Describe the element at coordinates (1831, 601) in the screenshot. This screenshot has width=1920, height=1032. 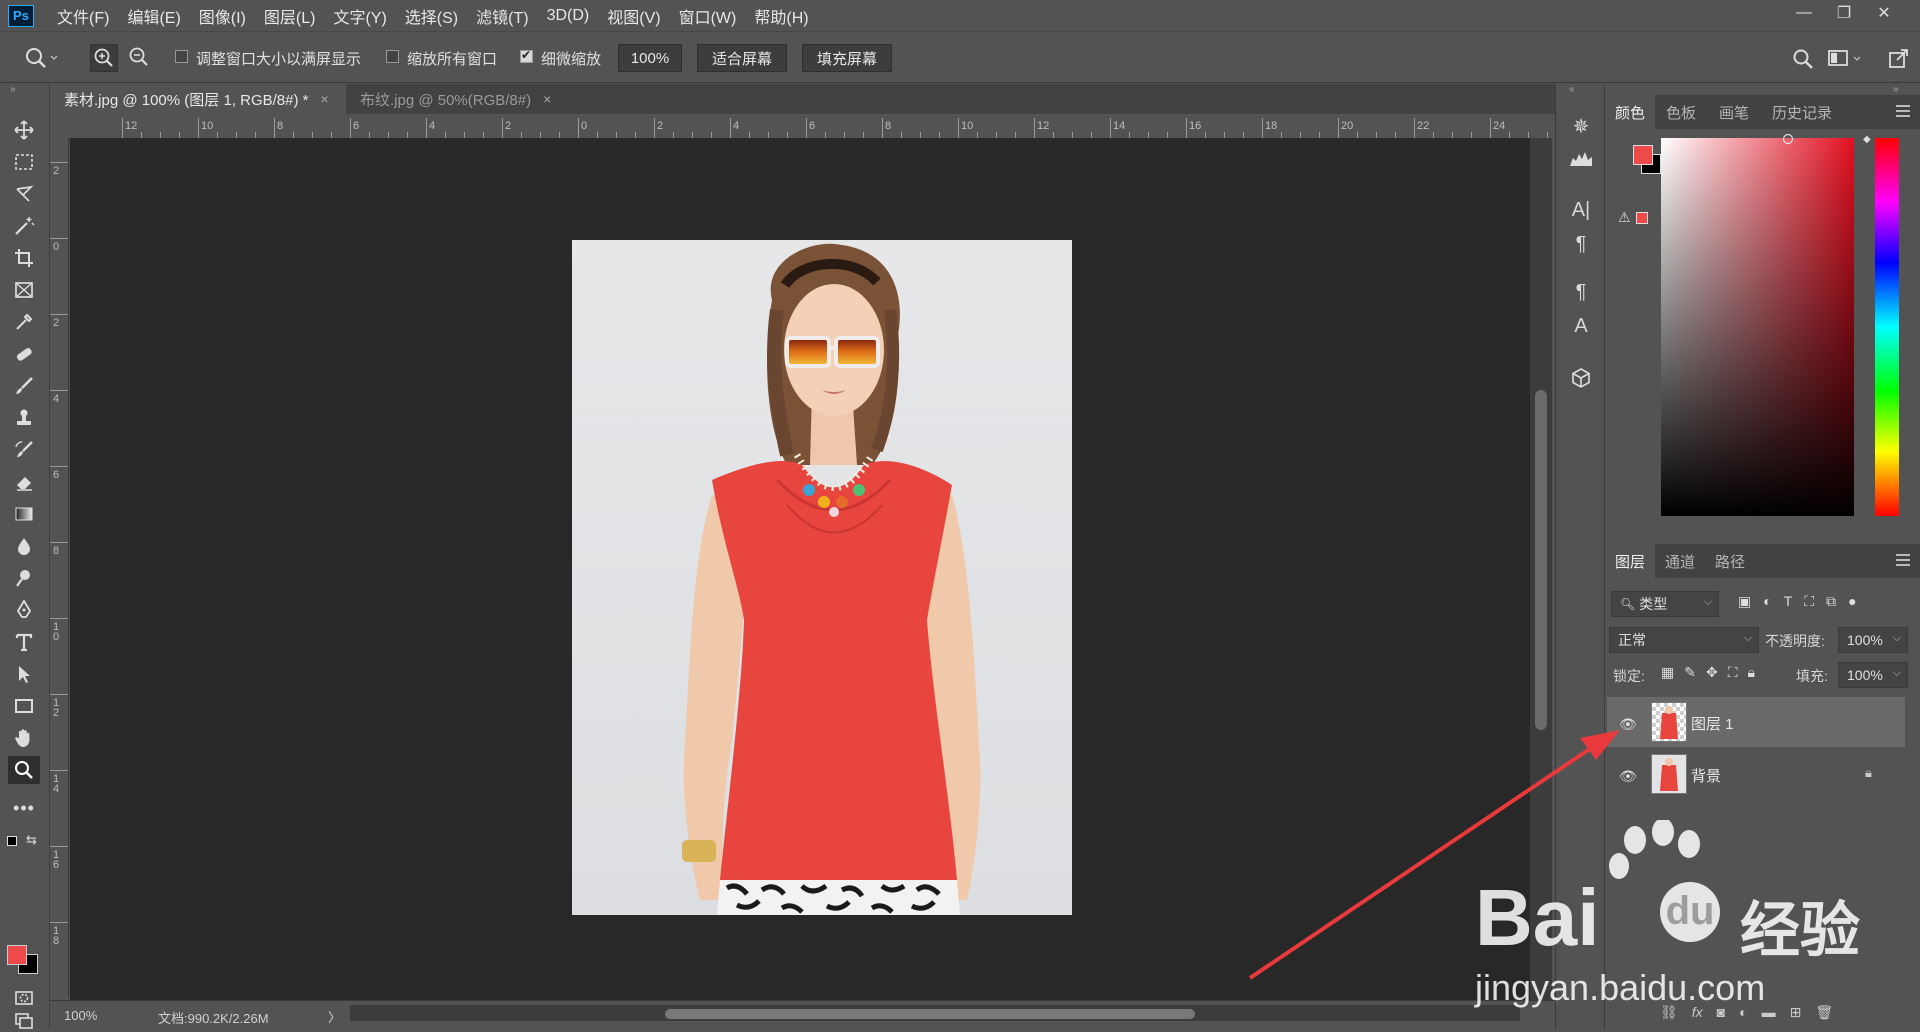
I see `smart-object-filter-icon: ⧉` at that location.